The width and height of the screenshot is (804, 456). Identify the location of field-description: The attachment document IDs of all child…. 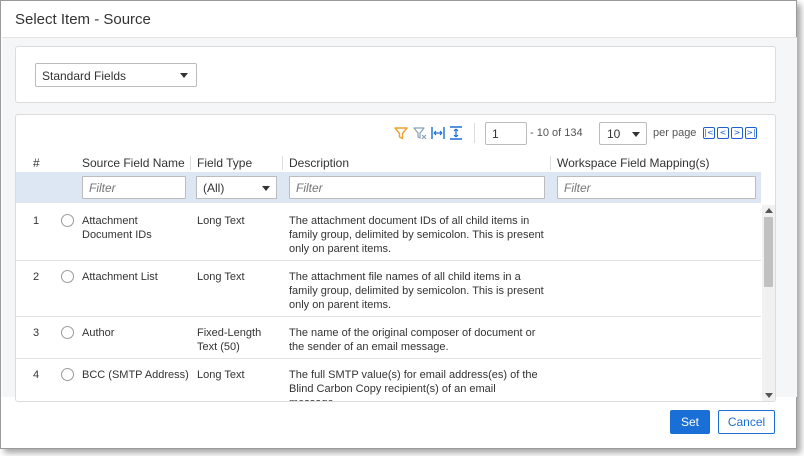
(416, 235).